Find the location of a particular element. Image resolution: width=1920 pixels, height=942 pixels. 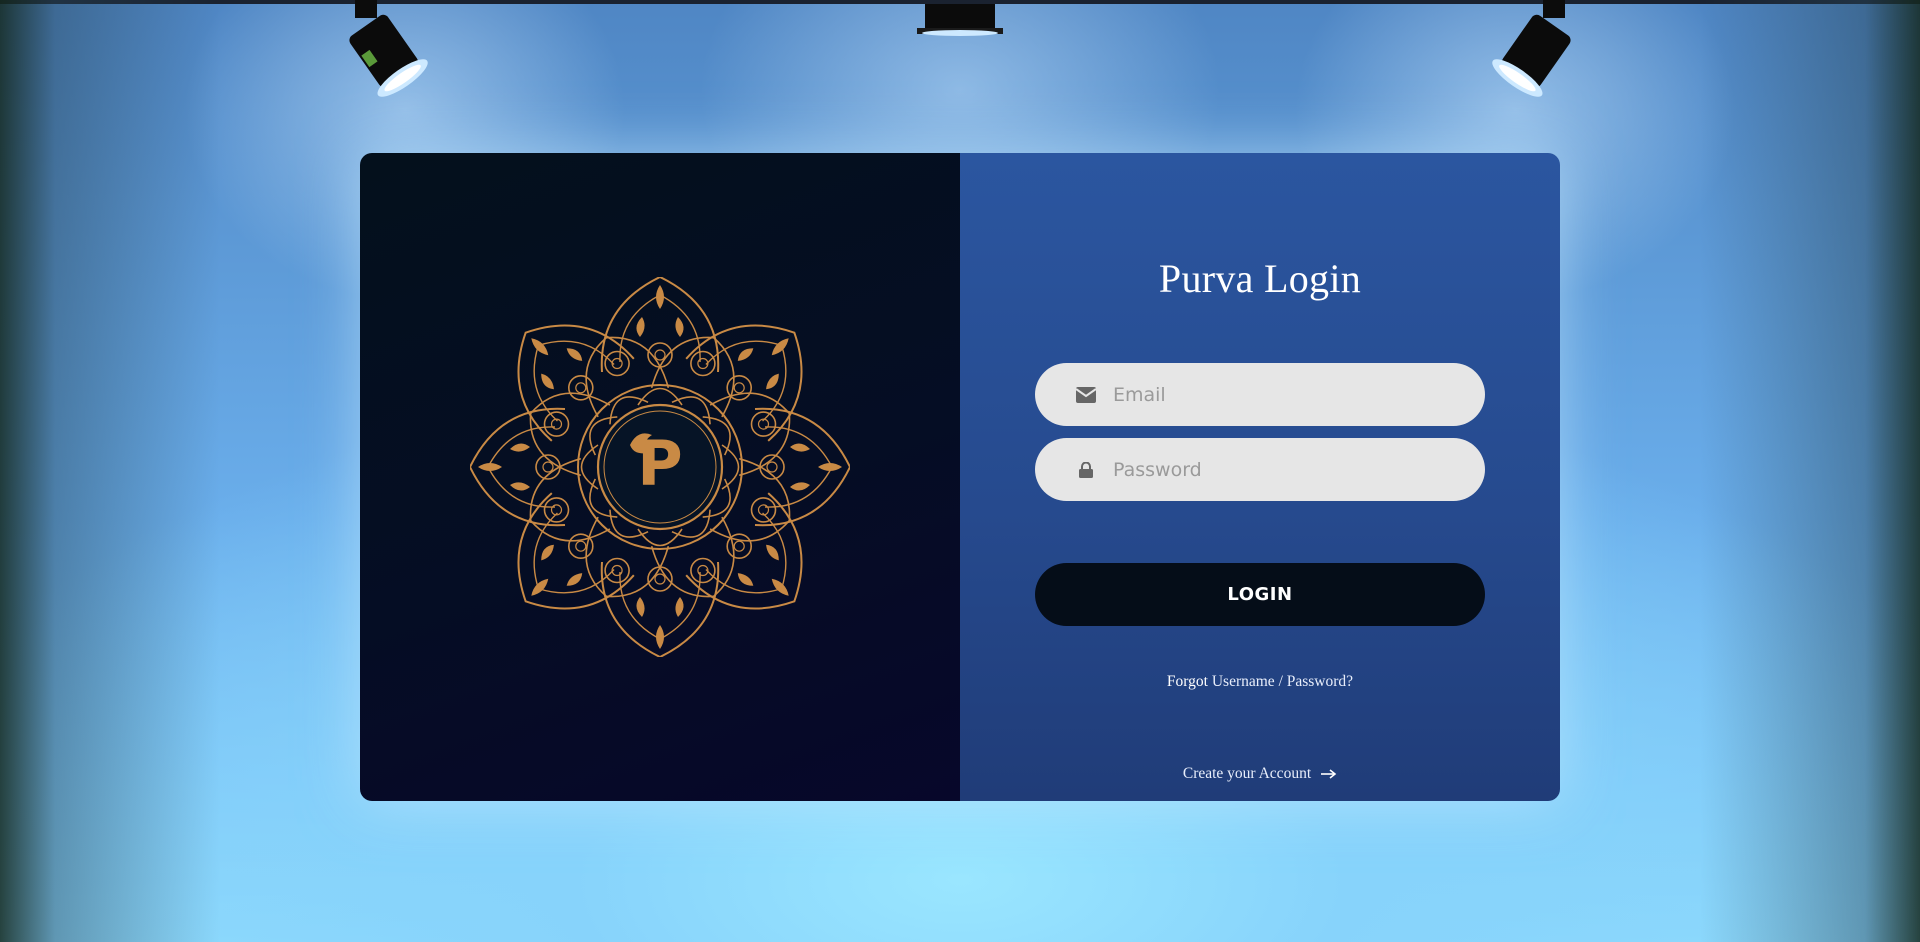

spotlight-left-icon is located at coordinates (388, 48).